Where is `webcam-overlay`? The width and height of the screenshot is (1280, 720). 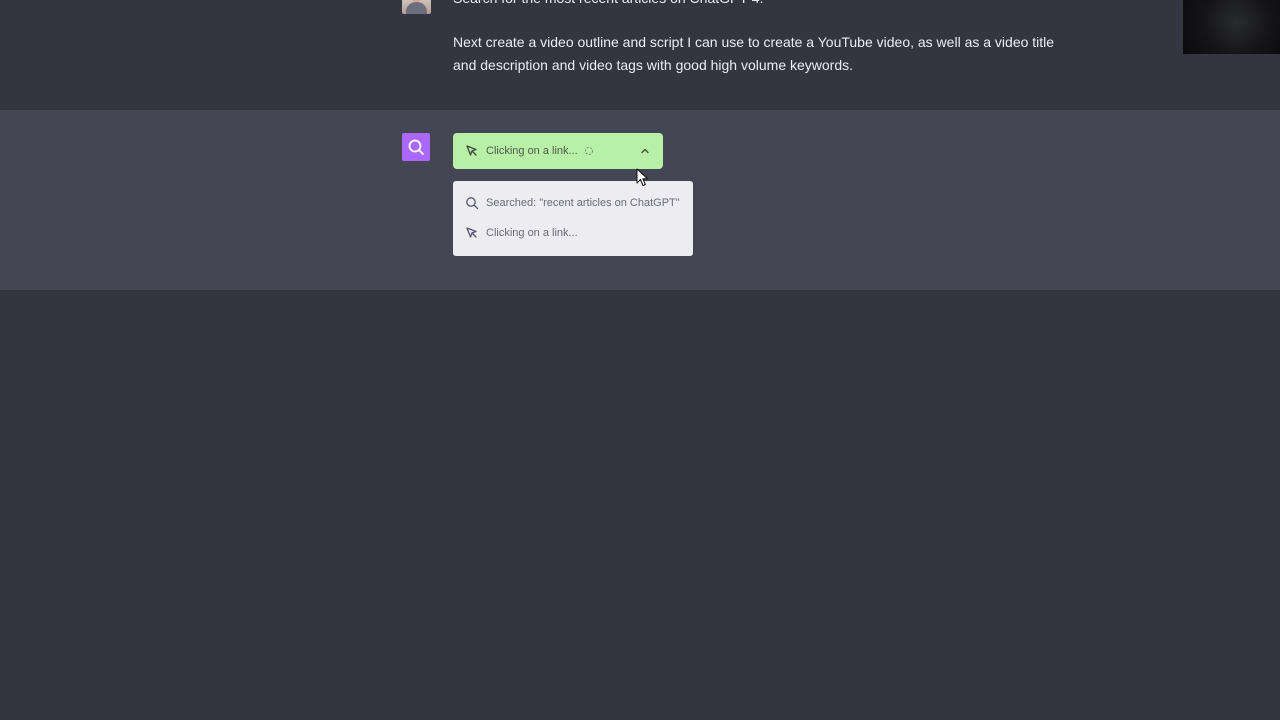
webcam-overlay is located at coordinates (1231, 27).